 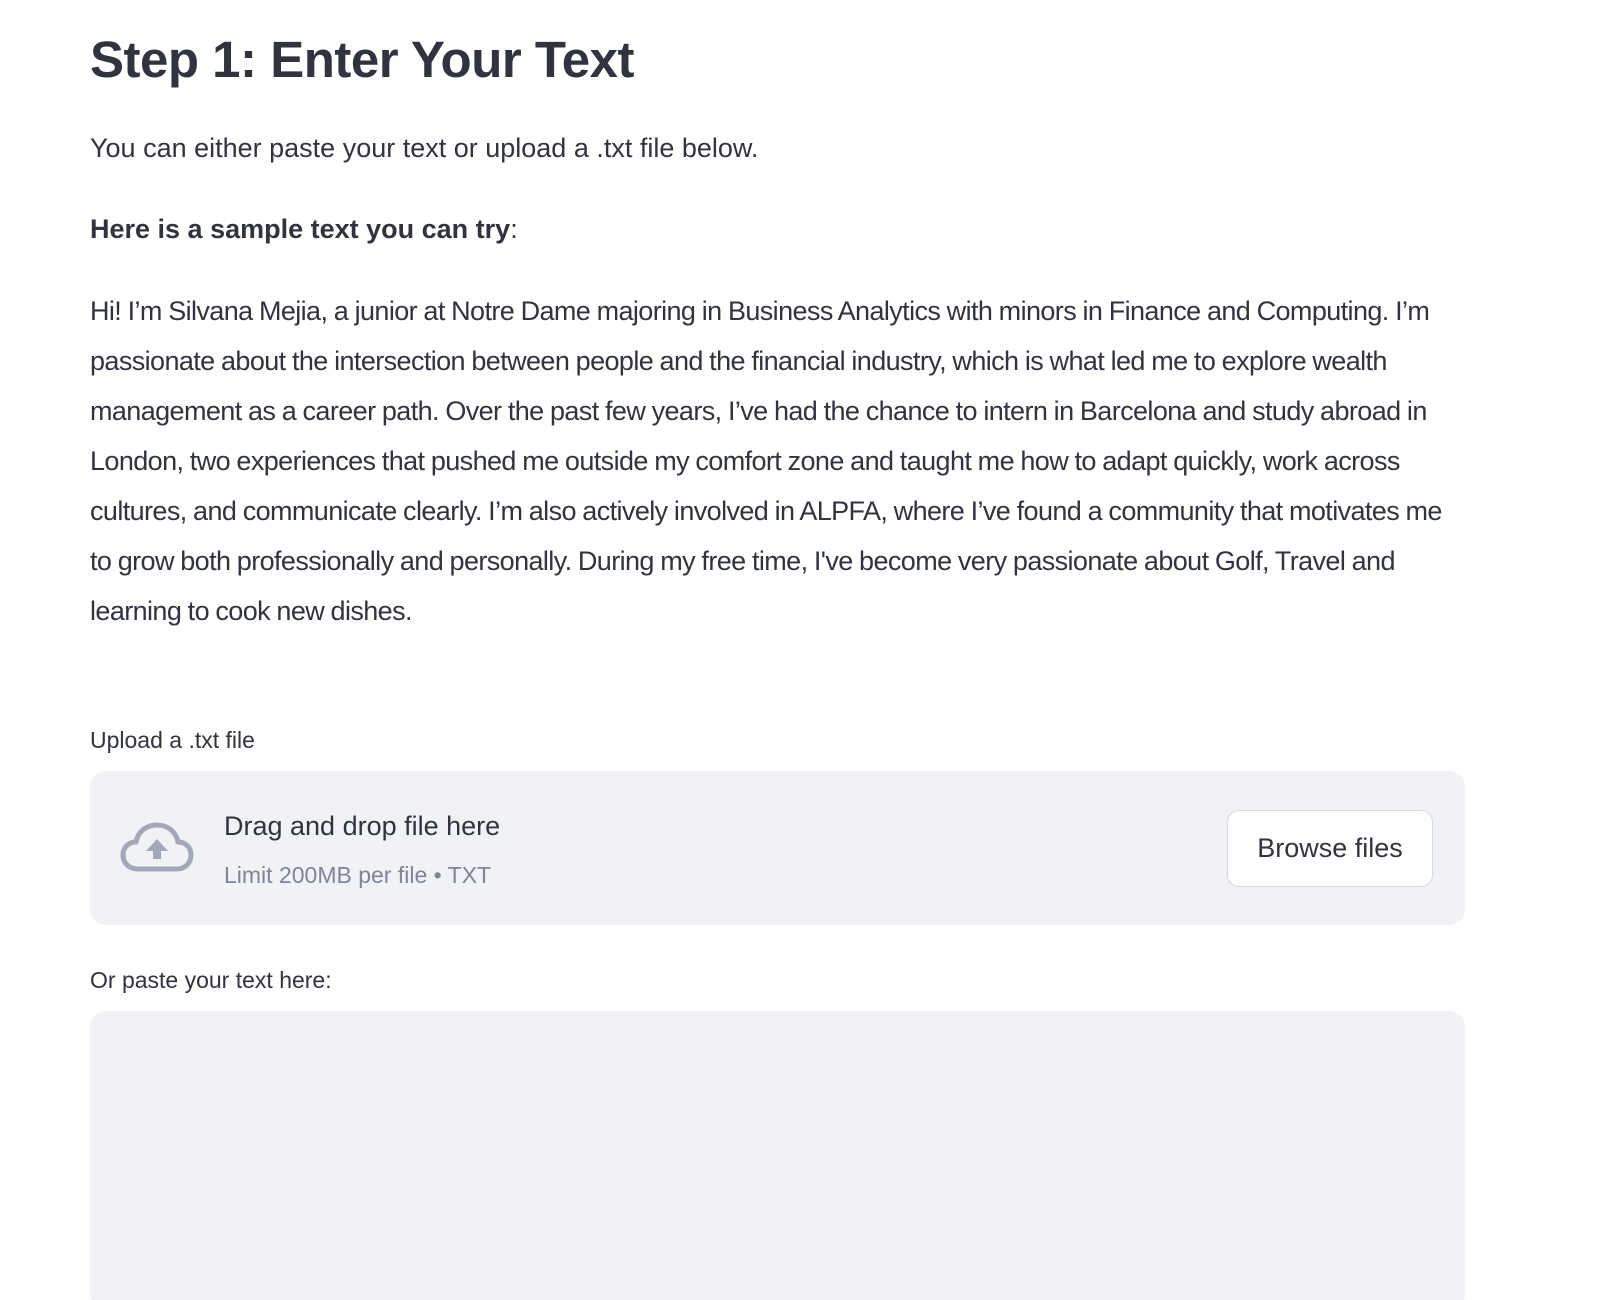 I want to click on sample-heading: Here is a sample text you can try:, so click(x=304, y=229).